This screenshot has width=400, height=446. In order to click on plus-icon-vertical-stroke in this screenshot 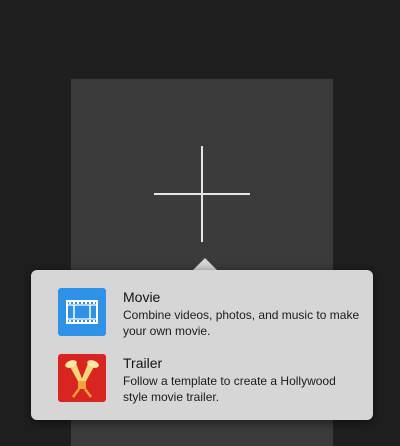, I will do `click(202, 194)`.